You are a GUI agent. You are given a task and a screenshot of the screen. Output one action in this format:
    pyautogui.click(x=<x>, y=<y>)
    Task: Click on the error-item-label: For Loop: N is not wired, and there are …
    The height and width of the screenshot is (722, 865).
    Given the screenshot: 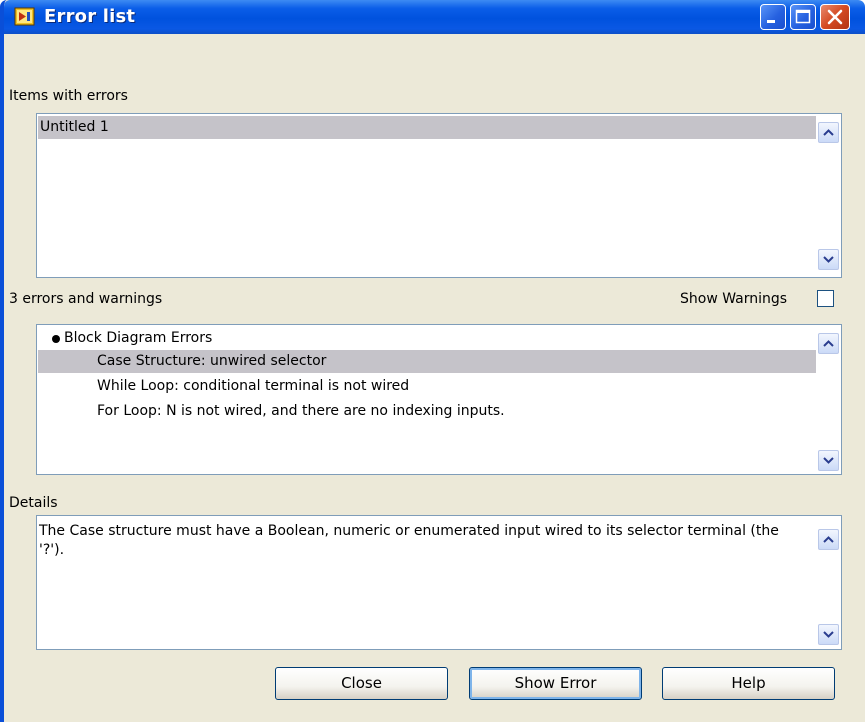 What is the action you would take?
    pyautogui.click(x=301, y=411)
    